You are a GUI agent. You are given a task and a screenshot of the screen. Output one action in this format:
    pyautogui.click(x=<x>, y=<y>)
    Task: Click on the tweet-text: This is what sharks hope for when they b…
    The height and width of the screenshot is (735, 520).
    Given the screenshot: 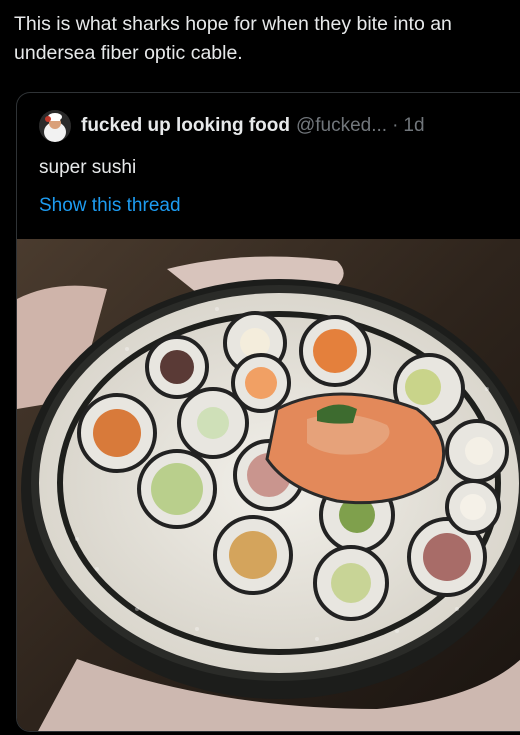 What is the action you would take?
    pyautogui.click(x=233, y=38)
    